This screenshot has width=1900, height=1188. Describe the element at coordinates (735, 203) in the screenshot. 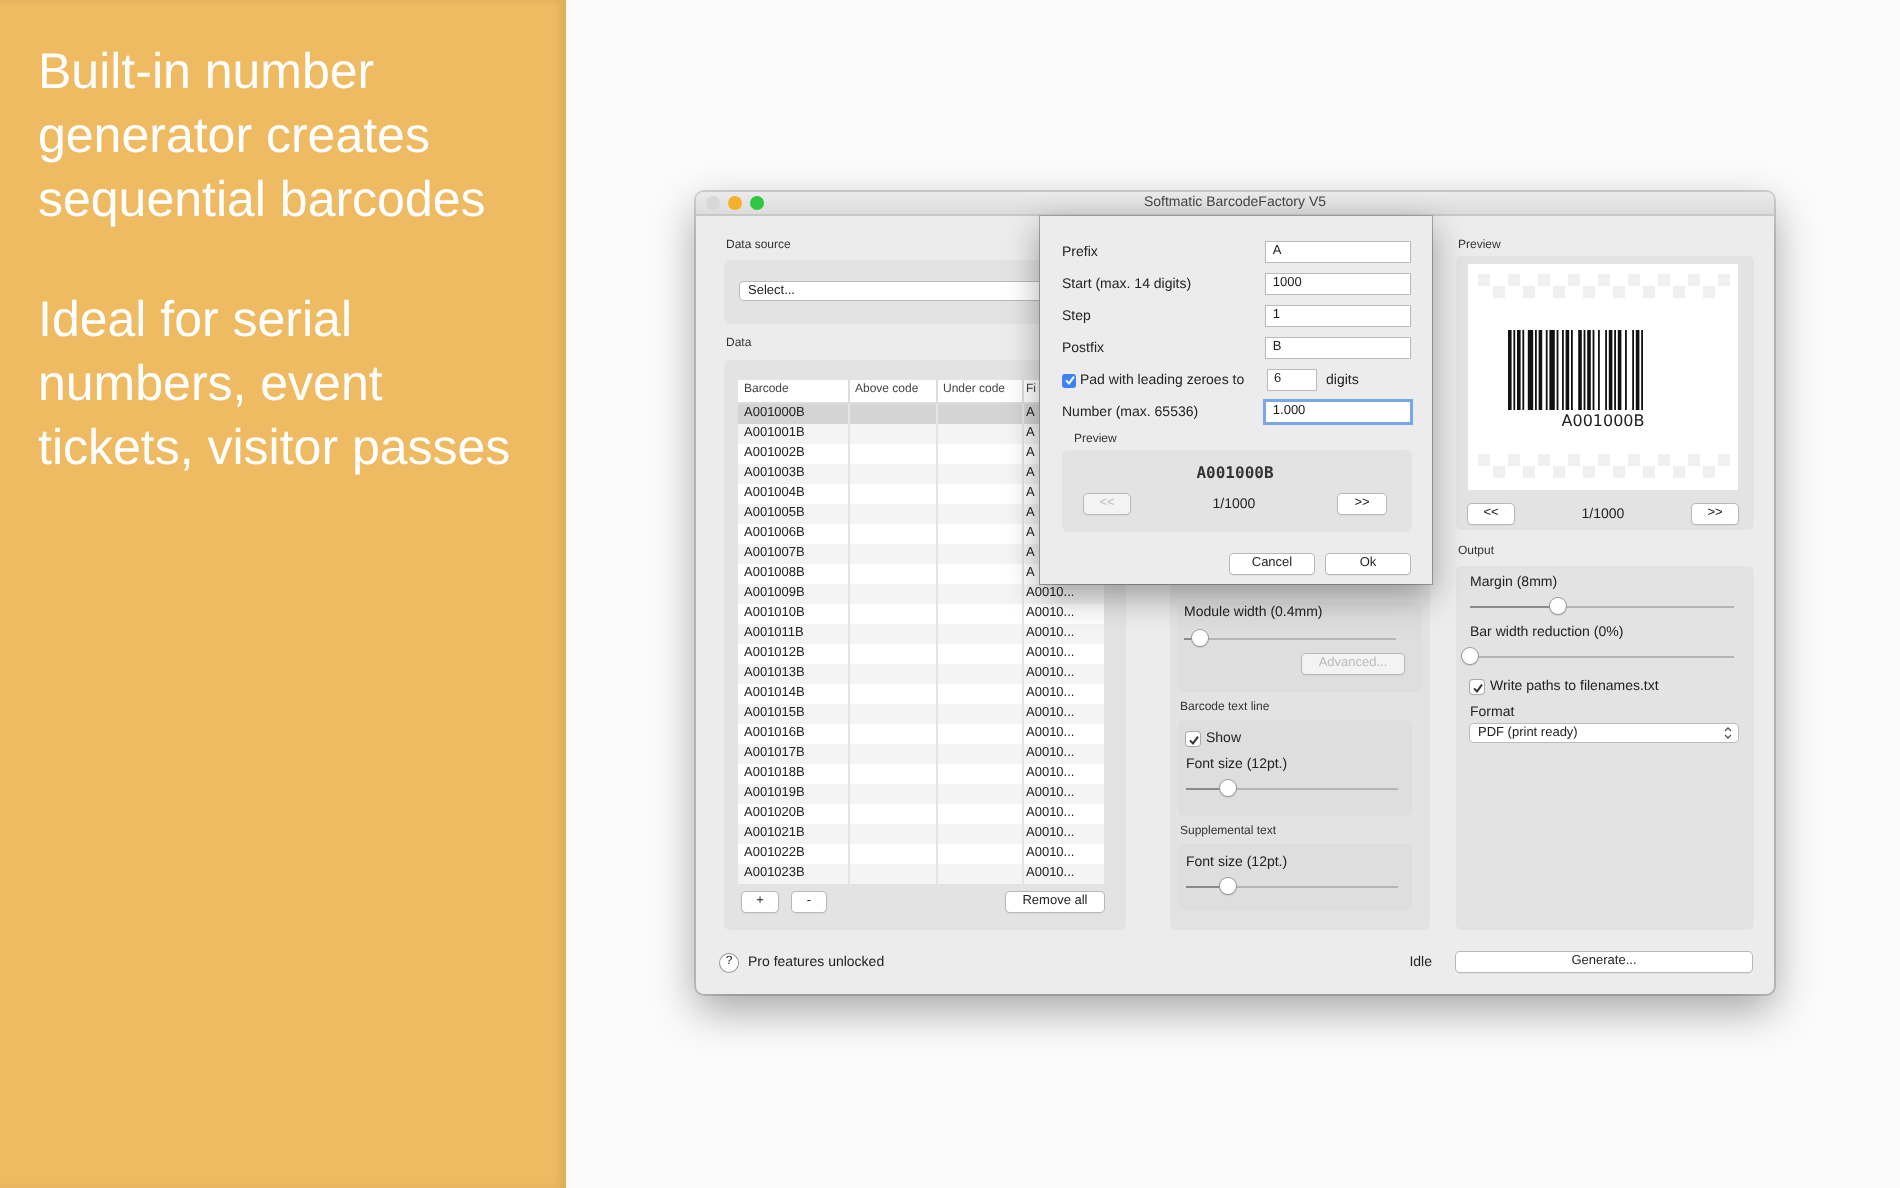

I see `minimize-button` at that location.